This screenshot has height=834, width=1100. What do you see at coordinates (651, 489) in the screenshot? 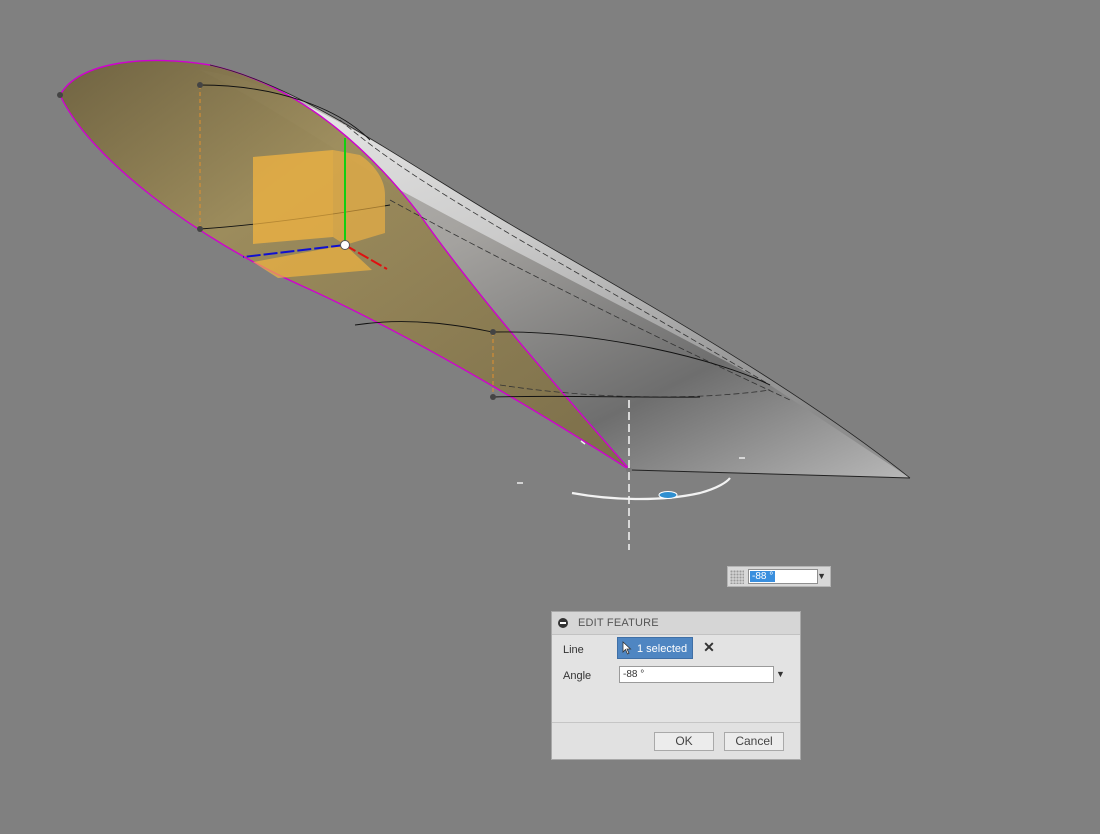
I see `rotation-arc` at bounding box center [651, 489].